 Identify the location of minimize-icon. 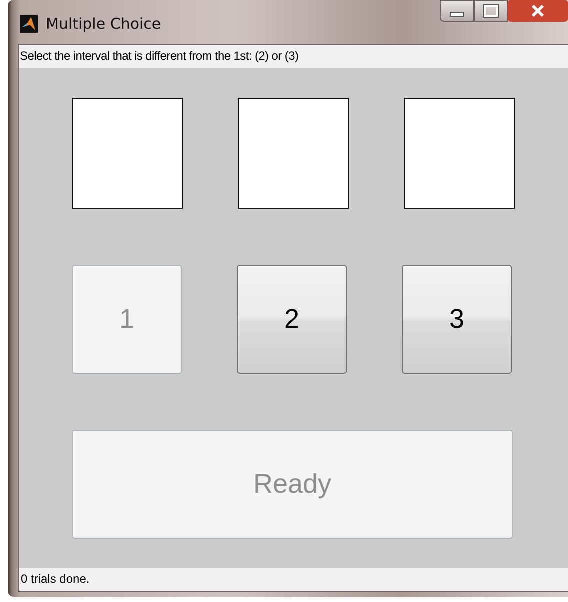
(457, 11).